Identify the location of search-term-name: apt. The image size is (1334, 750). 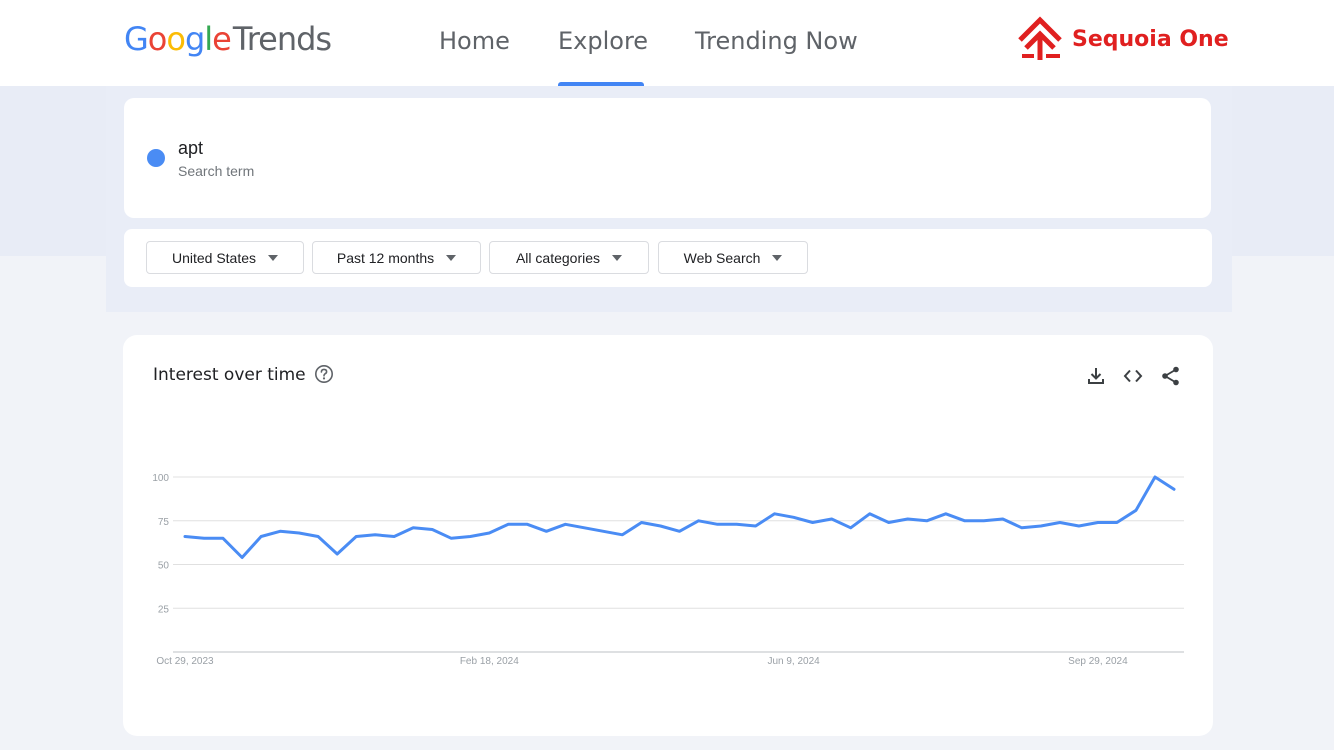
(190, 148).